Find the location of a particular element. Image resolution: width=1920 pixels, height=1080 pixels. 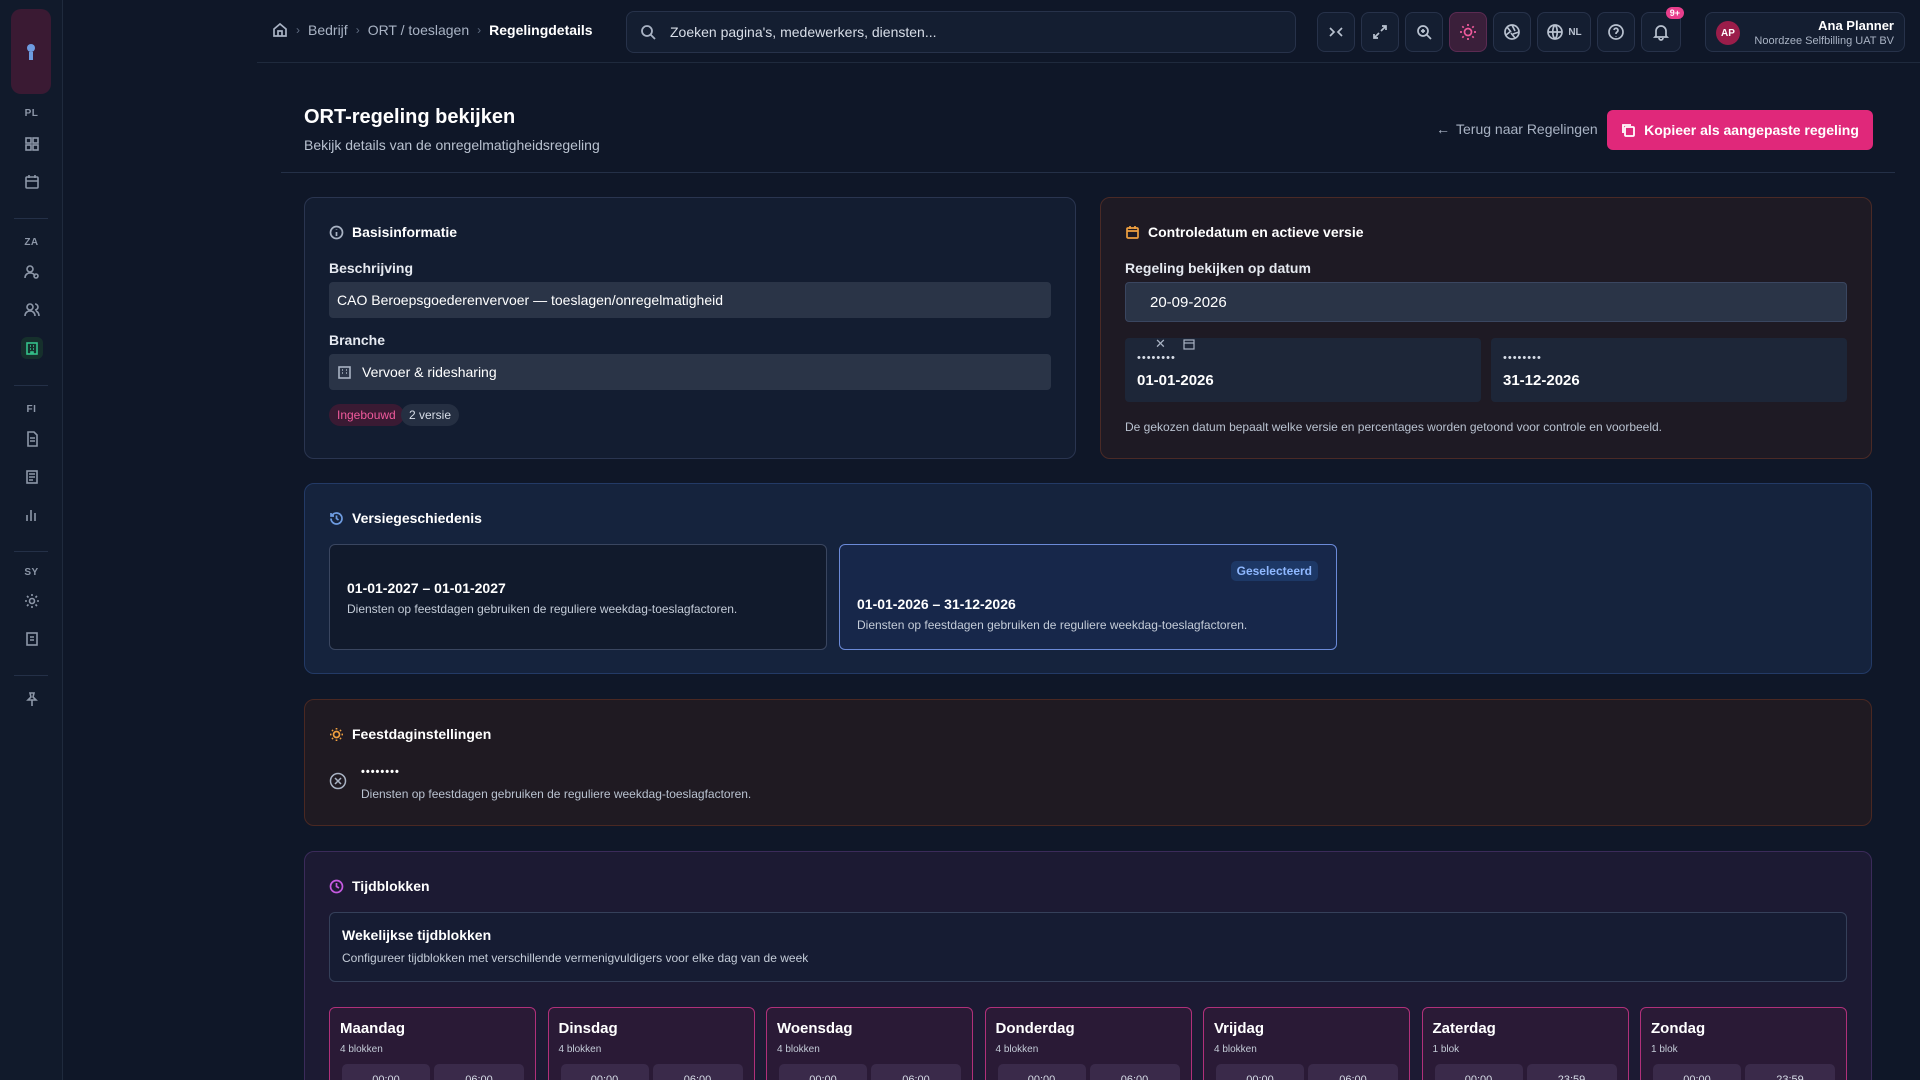

history-title: Versiegeschiedenis is located at coordinates (405, 518).